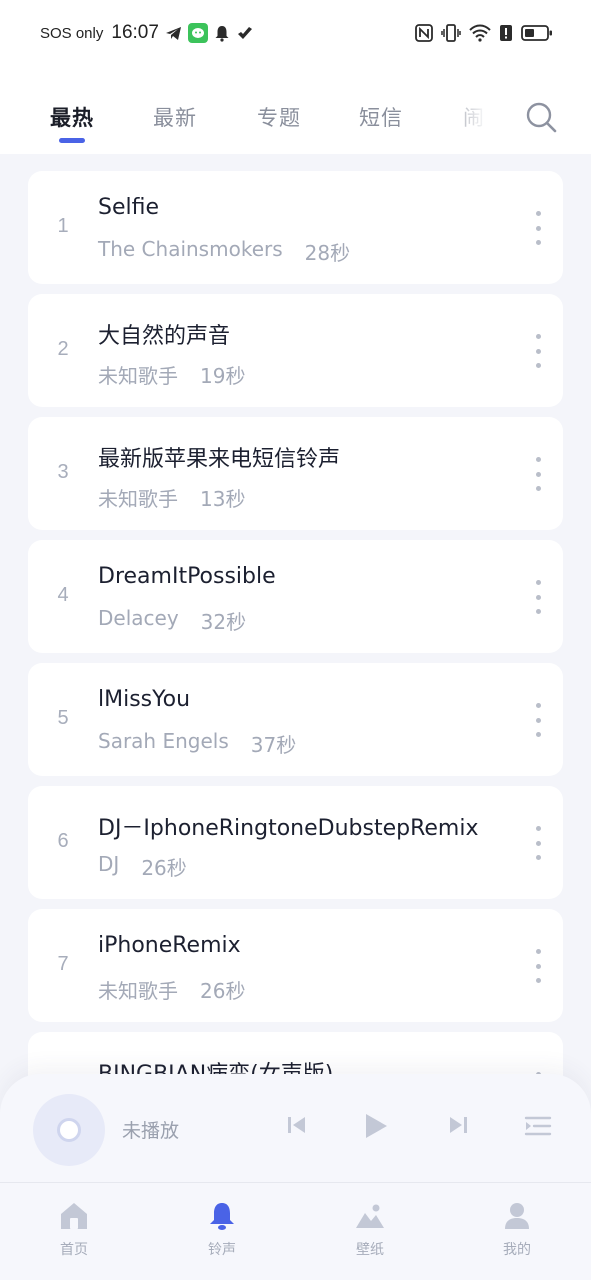 The image size is (591, 1280). Describe the element at coordinates (288, 828) in the screenshot. I see `ringtone-title: DJ－IphoneRingtoneDubstepRemix` at that location.